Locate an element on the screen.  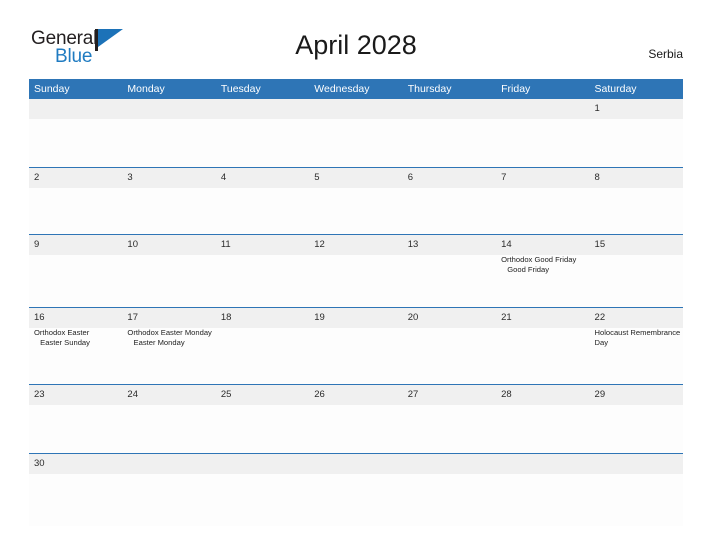
week-day-number-strip: 16 17 18 19 20 21 22 is located at coordinates (356, 318).